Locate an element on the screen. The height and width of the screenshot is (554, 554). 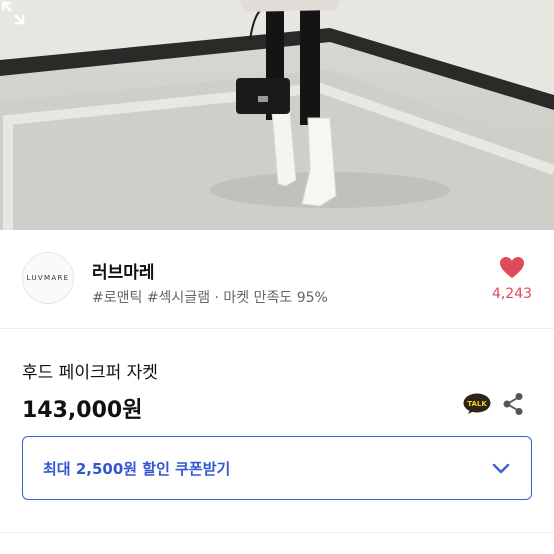
shop-logo: LUVMARE is located at coordinates (48, 278).